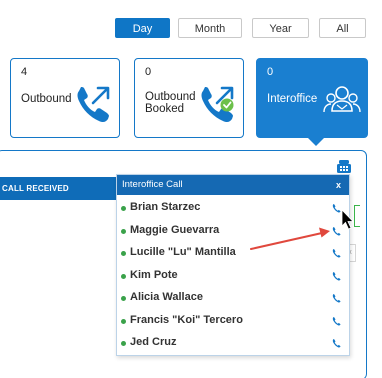 This screenshot has height=378, width=382. Describe the element at coordinates (153, 342) in the screenshot. I see `contact-name: Jed Cruz` at that location.